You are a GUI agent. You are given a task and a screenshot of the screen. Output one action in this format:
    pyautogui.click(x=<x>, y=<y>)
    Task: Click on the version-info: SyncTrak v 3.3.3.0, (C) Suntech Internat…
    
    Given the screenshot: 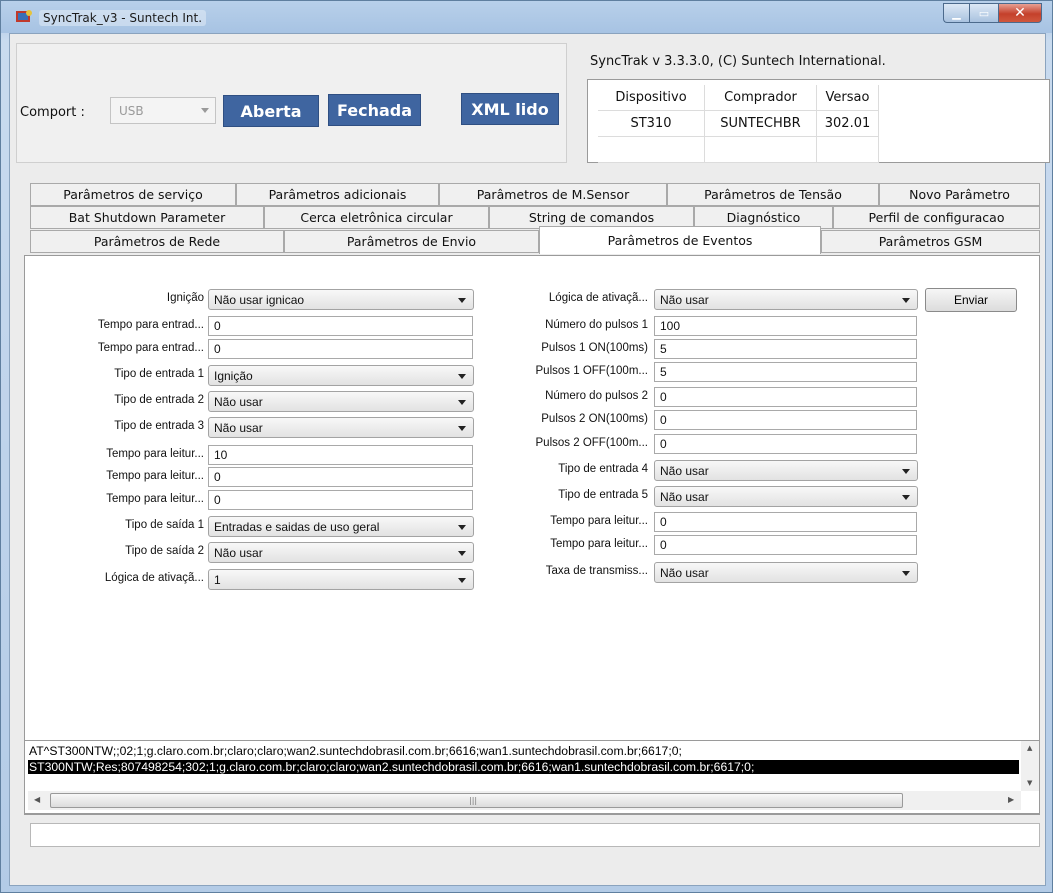 What is the action you would take?
    pyautogui.click(x=738, y=61)
    